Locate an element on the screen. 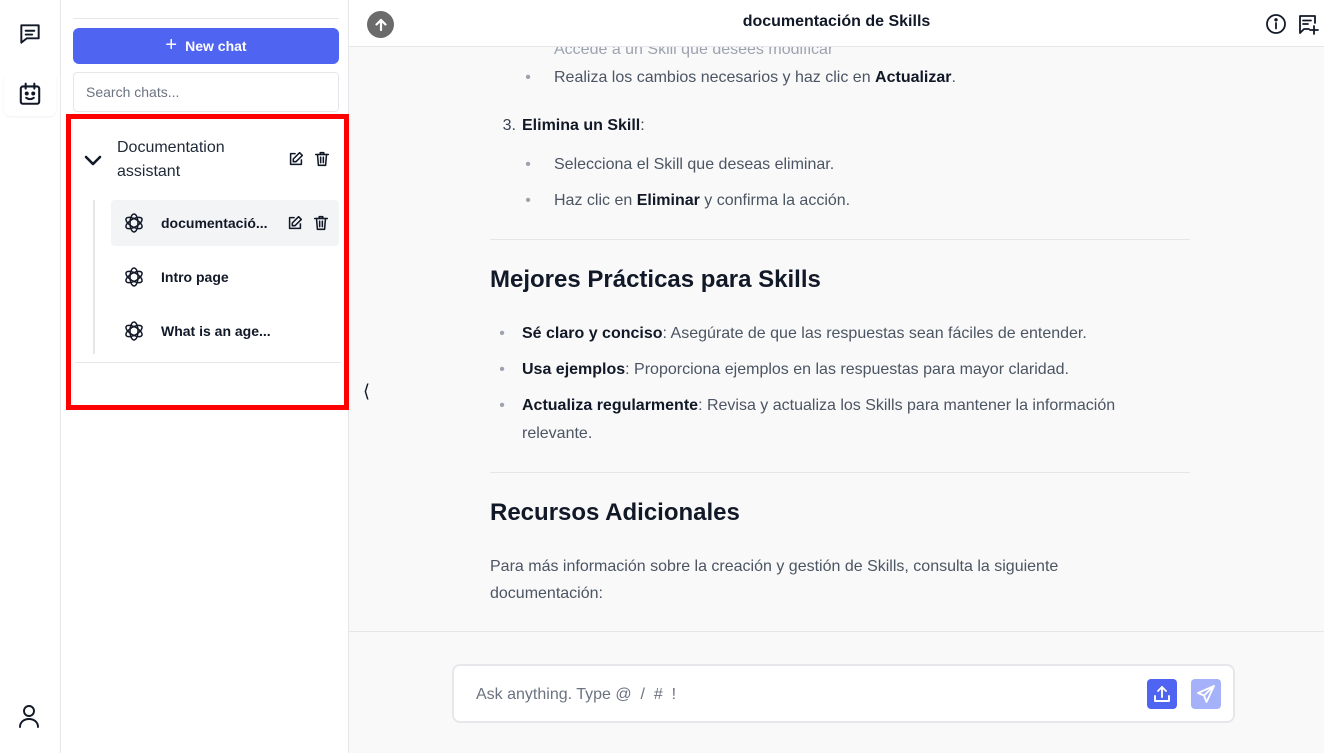 The image size is (1324, 753). info-icon is located at coordinates (1276, 24).